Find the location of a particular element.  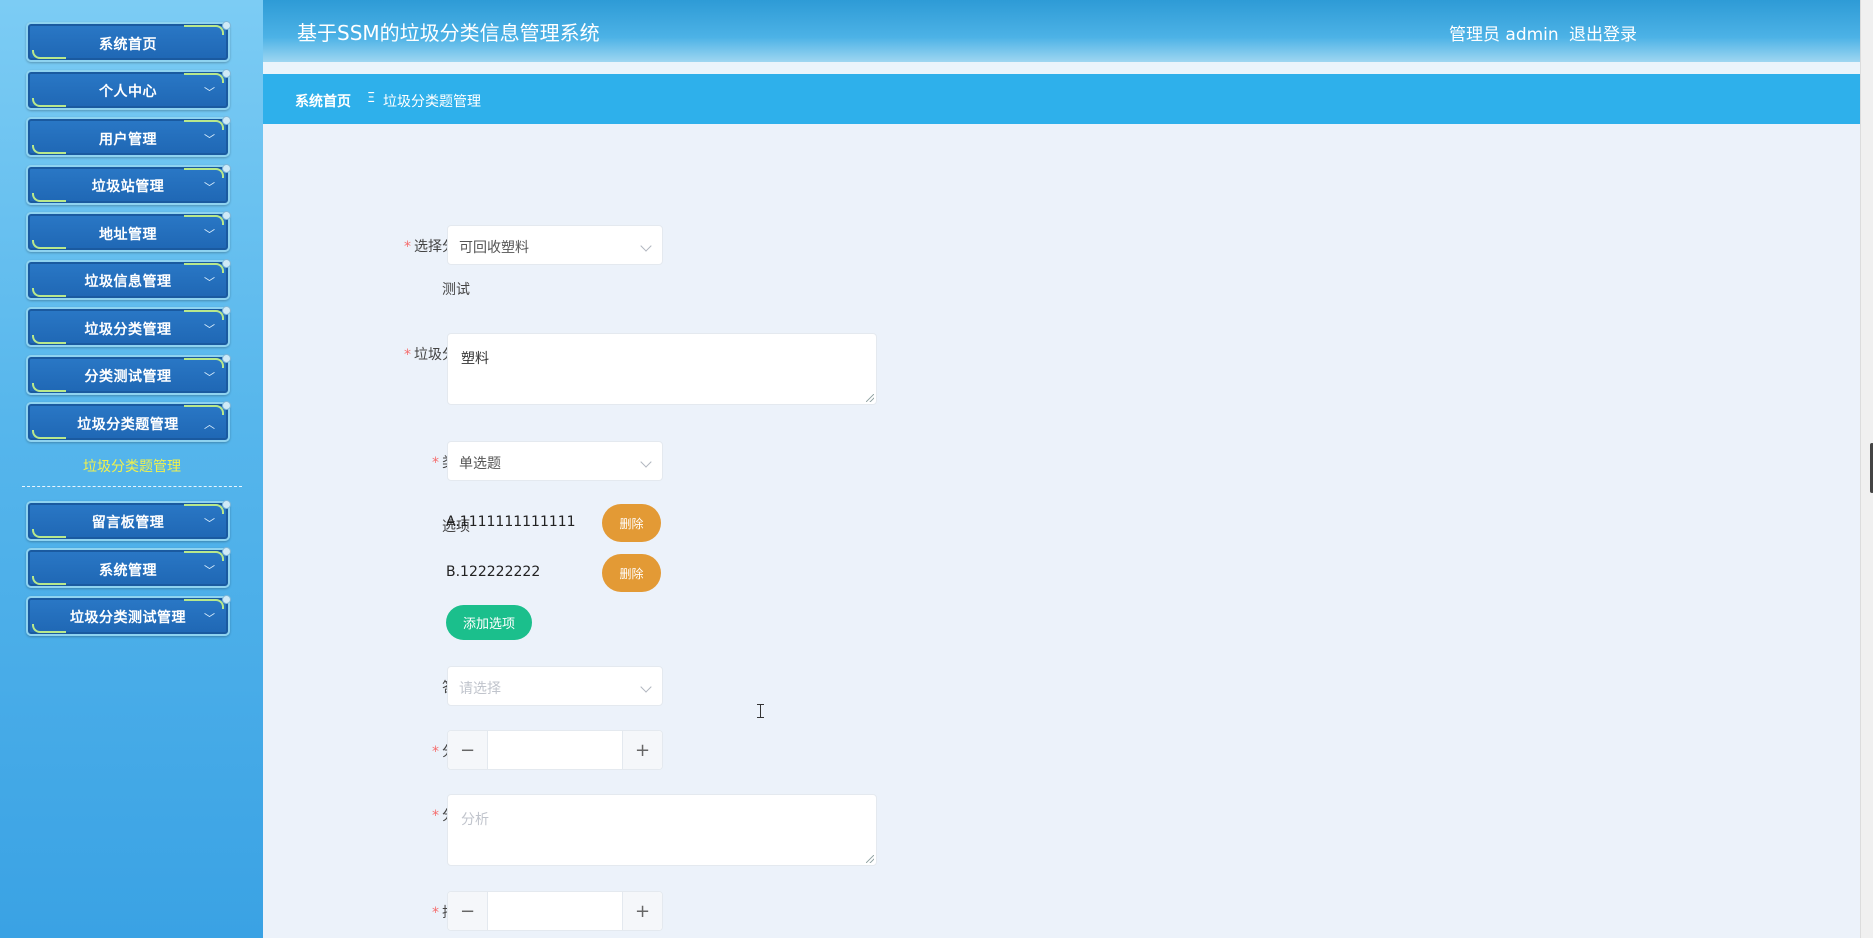

order-input is located at coordinates (555, 911).